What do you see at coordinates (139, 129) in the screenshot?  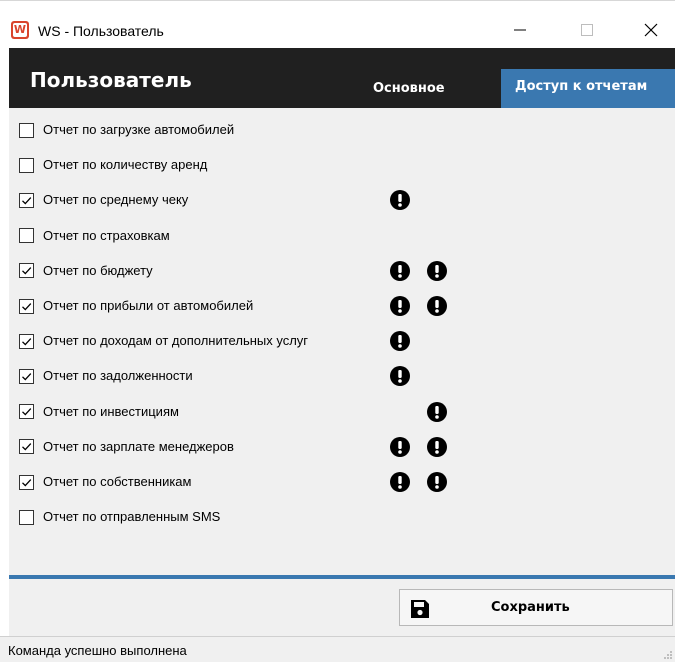 I see `report-label: Отчет по загрузке автомобилей` at bounding box center [139, 129].